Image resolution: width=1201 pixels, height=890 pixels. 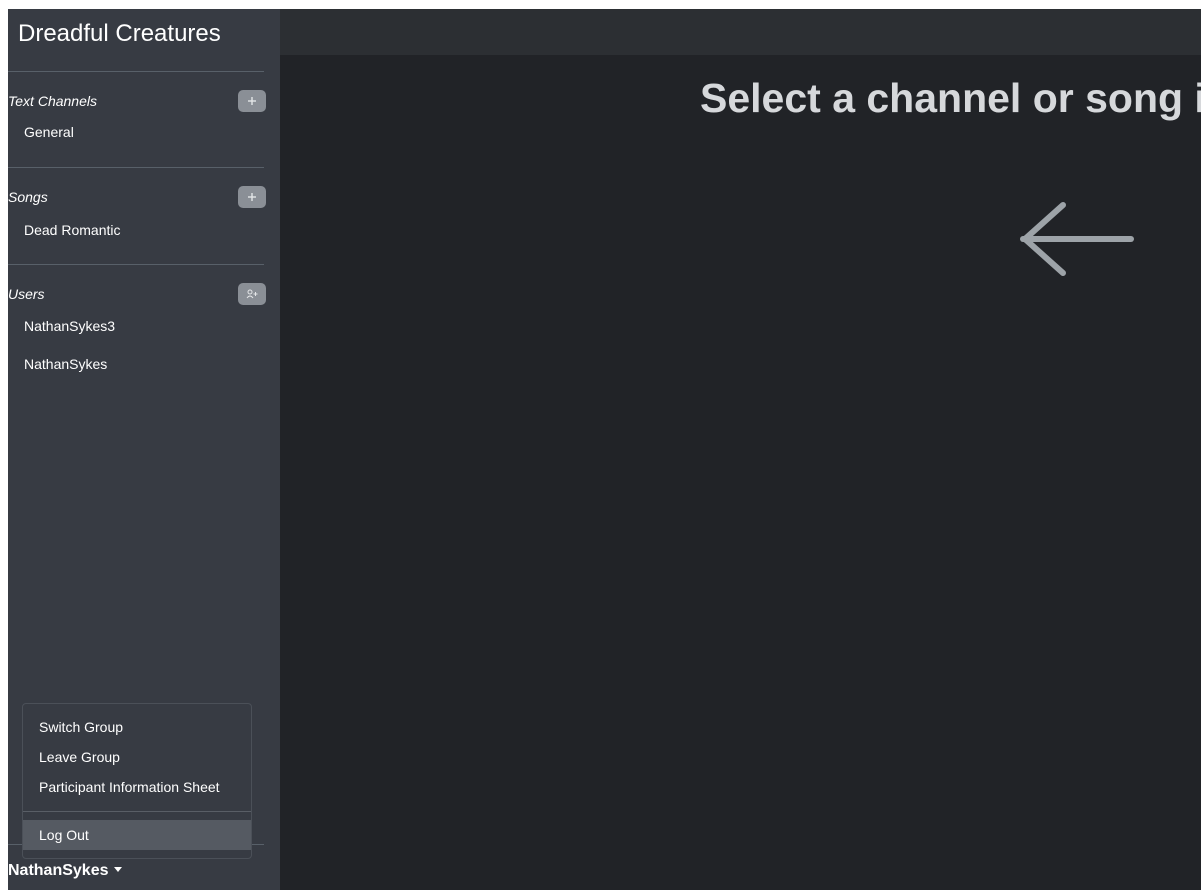 I want to click on menu-divider, so click(x=137, y=811).